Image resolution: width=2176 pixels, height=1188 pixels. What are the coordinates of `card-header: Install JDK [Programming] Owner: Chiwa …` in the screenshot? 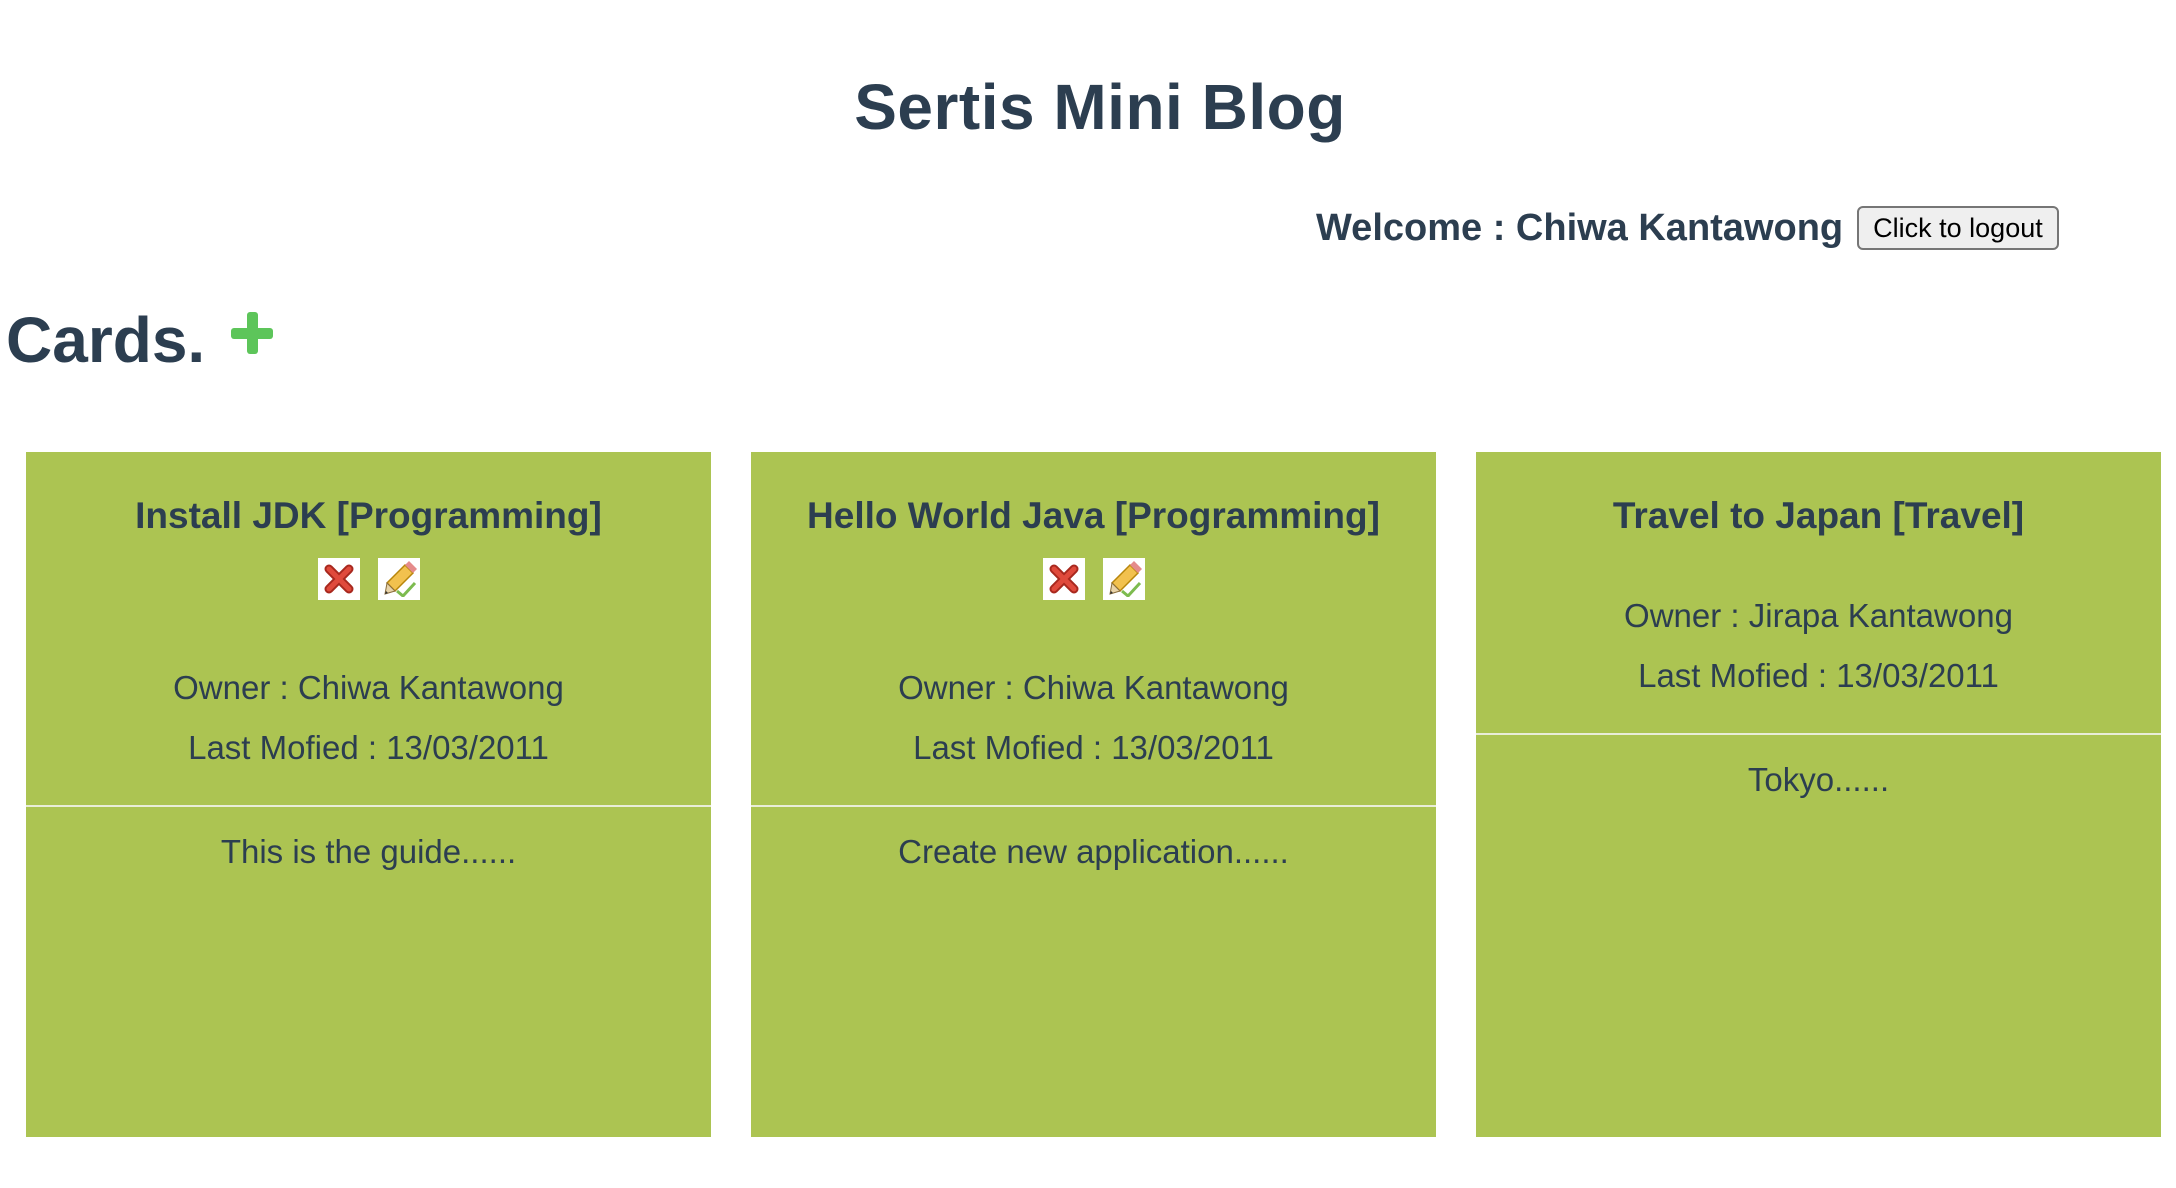 It's located at (368, 615).